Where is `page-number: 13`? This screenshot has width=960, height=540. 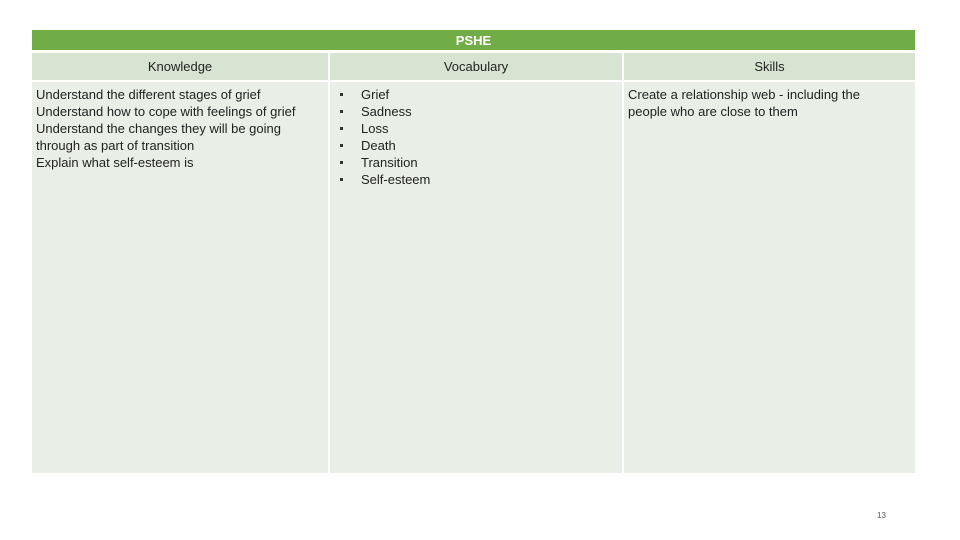 page-number: 13 is located at coordinates (881, 515).